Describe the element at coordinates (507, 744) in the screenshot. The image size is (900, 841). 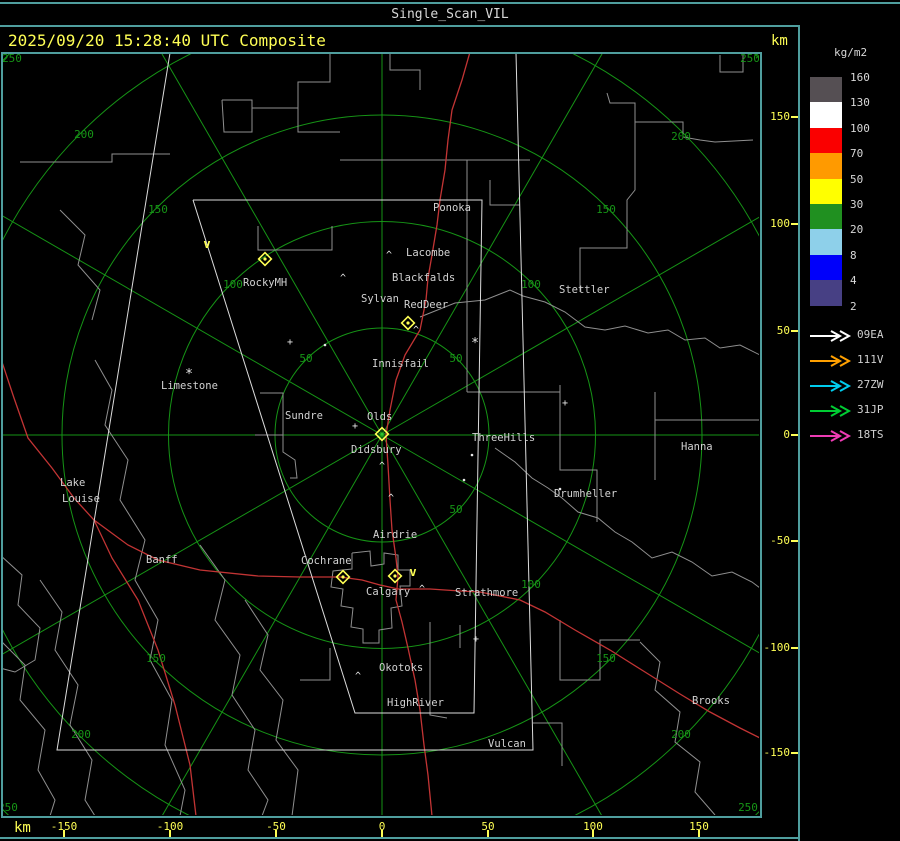
I see `city-label: Vulcan` at that location.